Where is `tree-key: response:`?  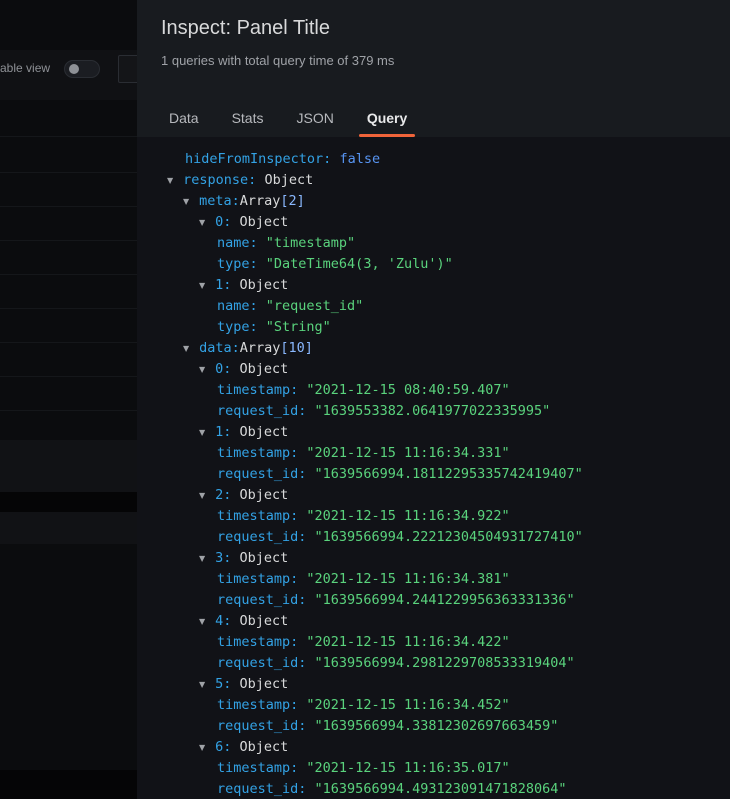 tree-key: response: is located at coordinates (220, 180).